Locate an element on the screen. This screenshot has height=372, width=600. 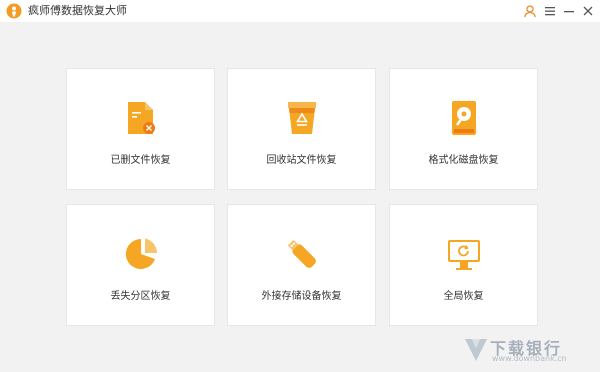
minimize-icon is located at coordinates (569, 11).